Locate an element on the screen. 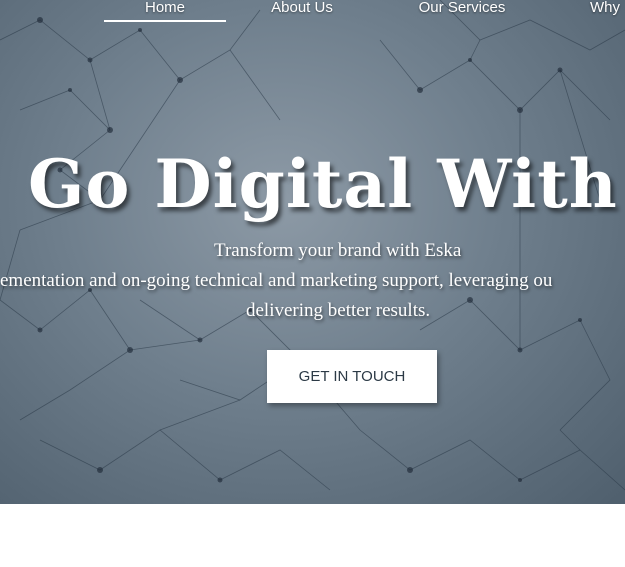 This screenshot has height=567, width=625. nav-item-why: Why is located at coordinates (603, 10).